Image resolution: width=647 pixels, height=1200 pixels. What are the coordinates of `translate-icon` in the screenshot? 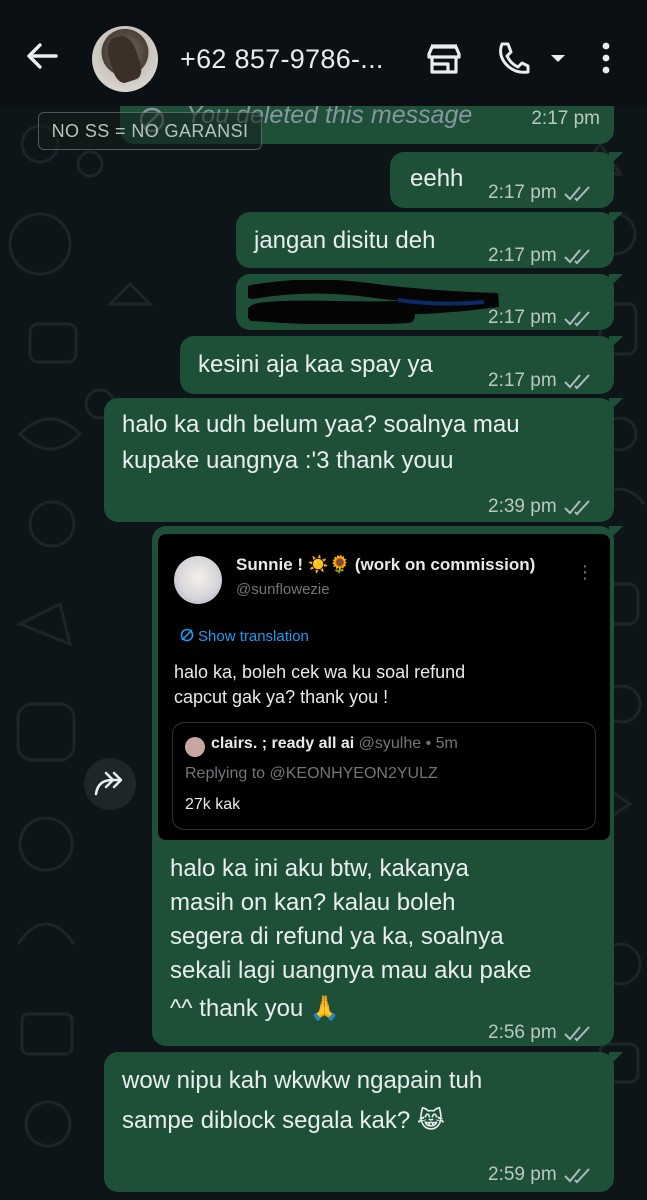 It's located at (187, 635).